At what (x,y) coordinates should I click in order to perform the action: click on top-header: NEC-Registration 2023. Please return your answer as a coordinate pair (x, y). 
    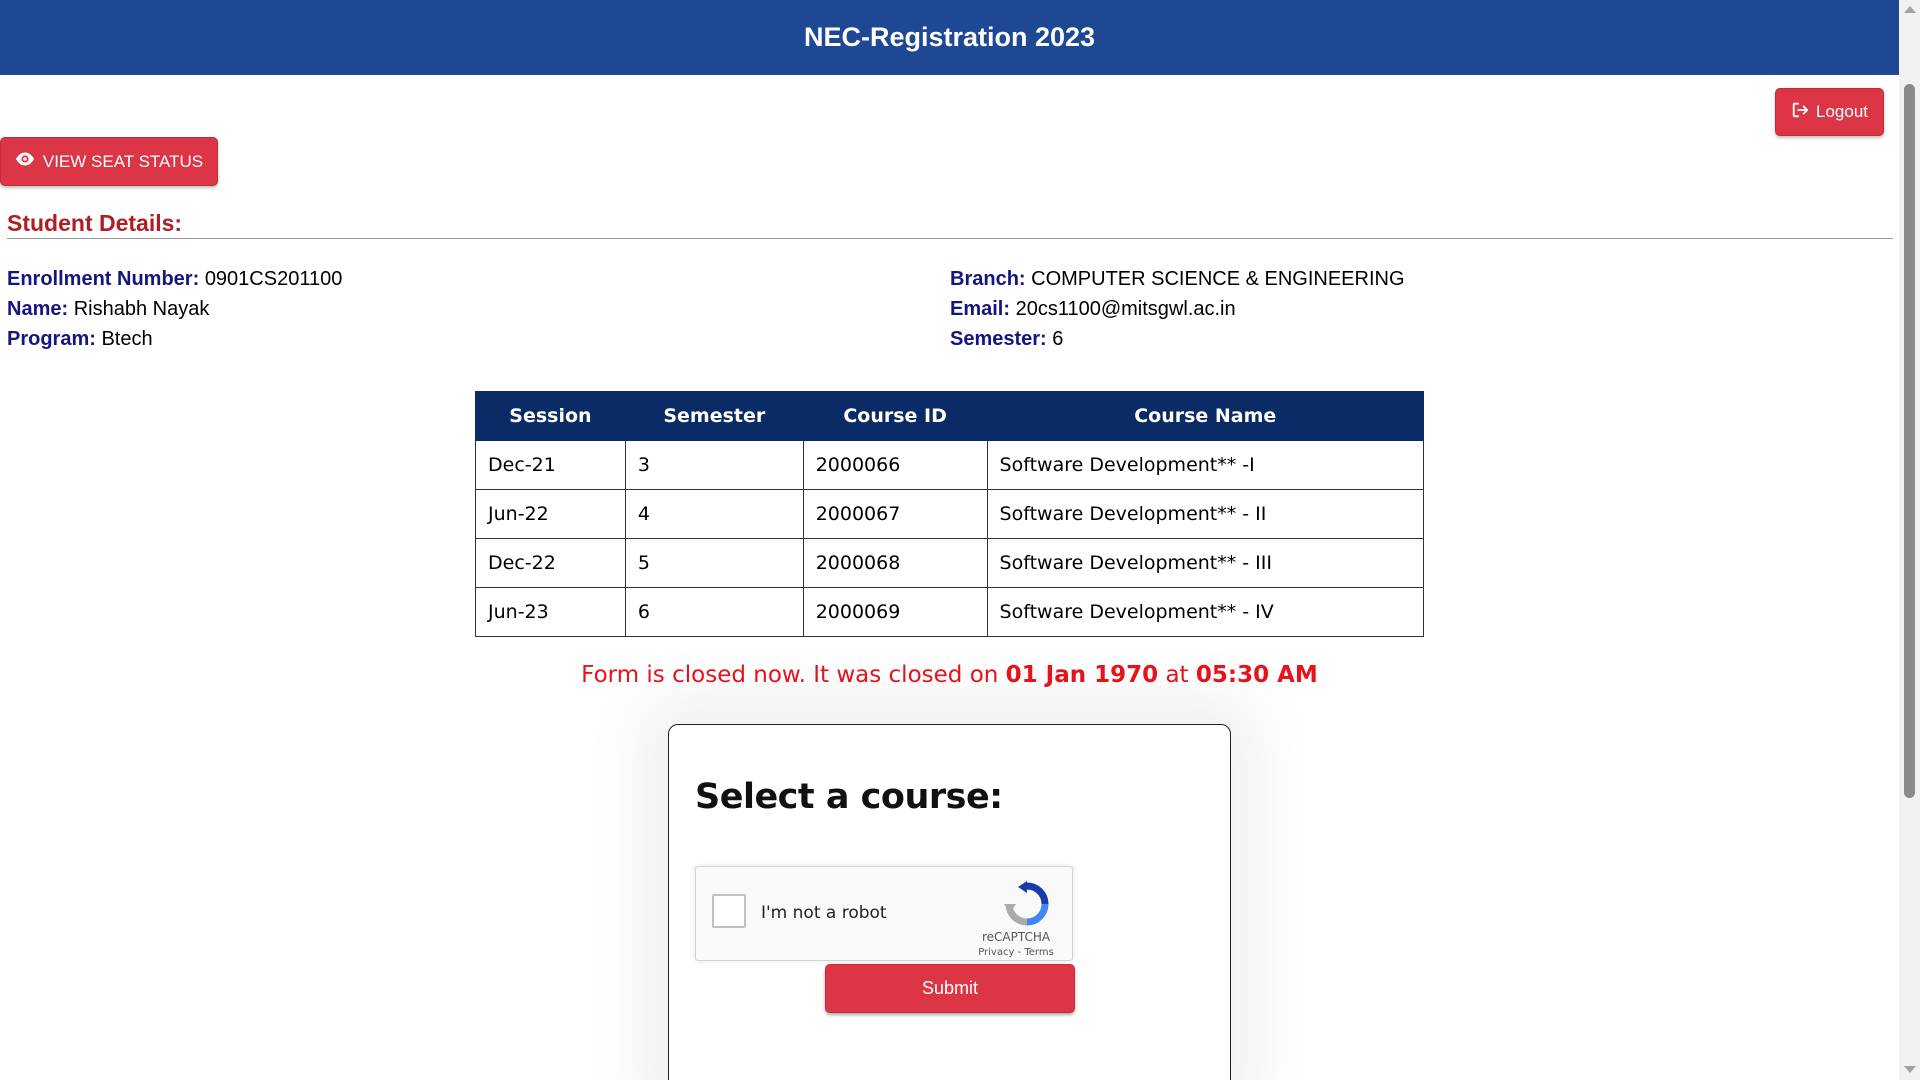
    Looking at the image, I should click on (949, 37).